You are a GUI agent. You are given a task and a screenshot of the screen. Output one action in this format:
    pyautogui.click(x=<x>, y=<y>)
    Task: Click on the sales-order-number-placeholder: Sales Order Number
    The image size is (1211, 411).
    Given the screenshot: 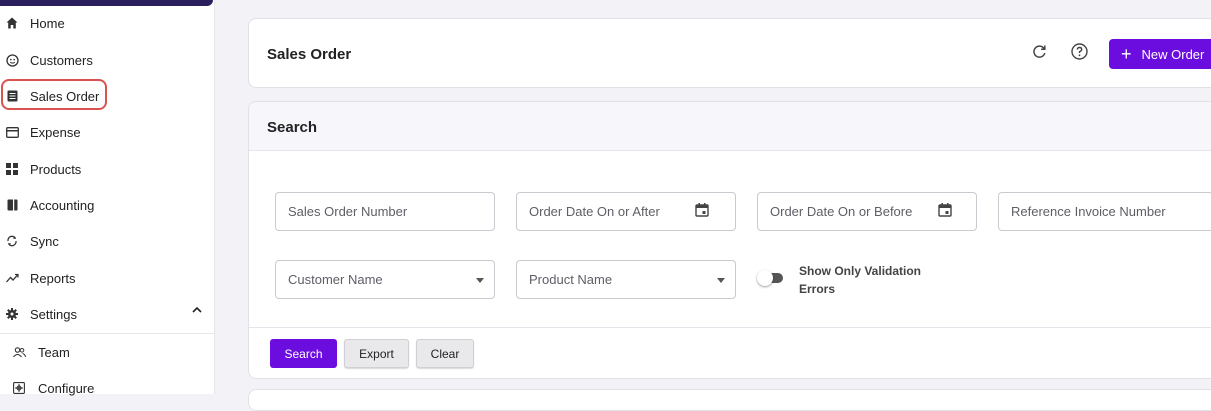 What is the action you would take?
    pyautogui.click(x=348, y=211)
    